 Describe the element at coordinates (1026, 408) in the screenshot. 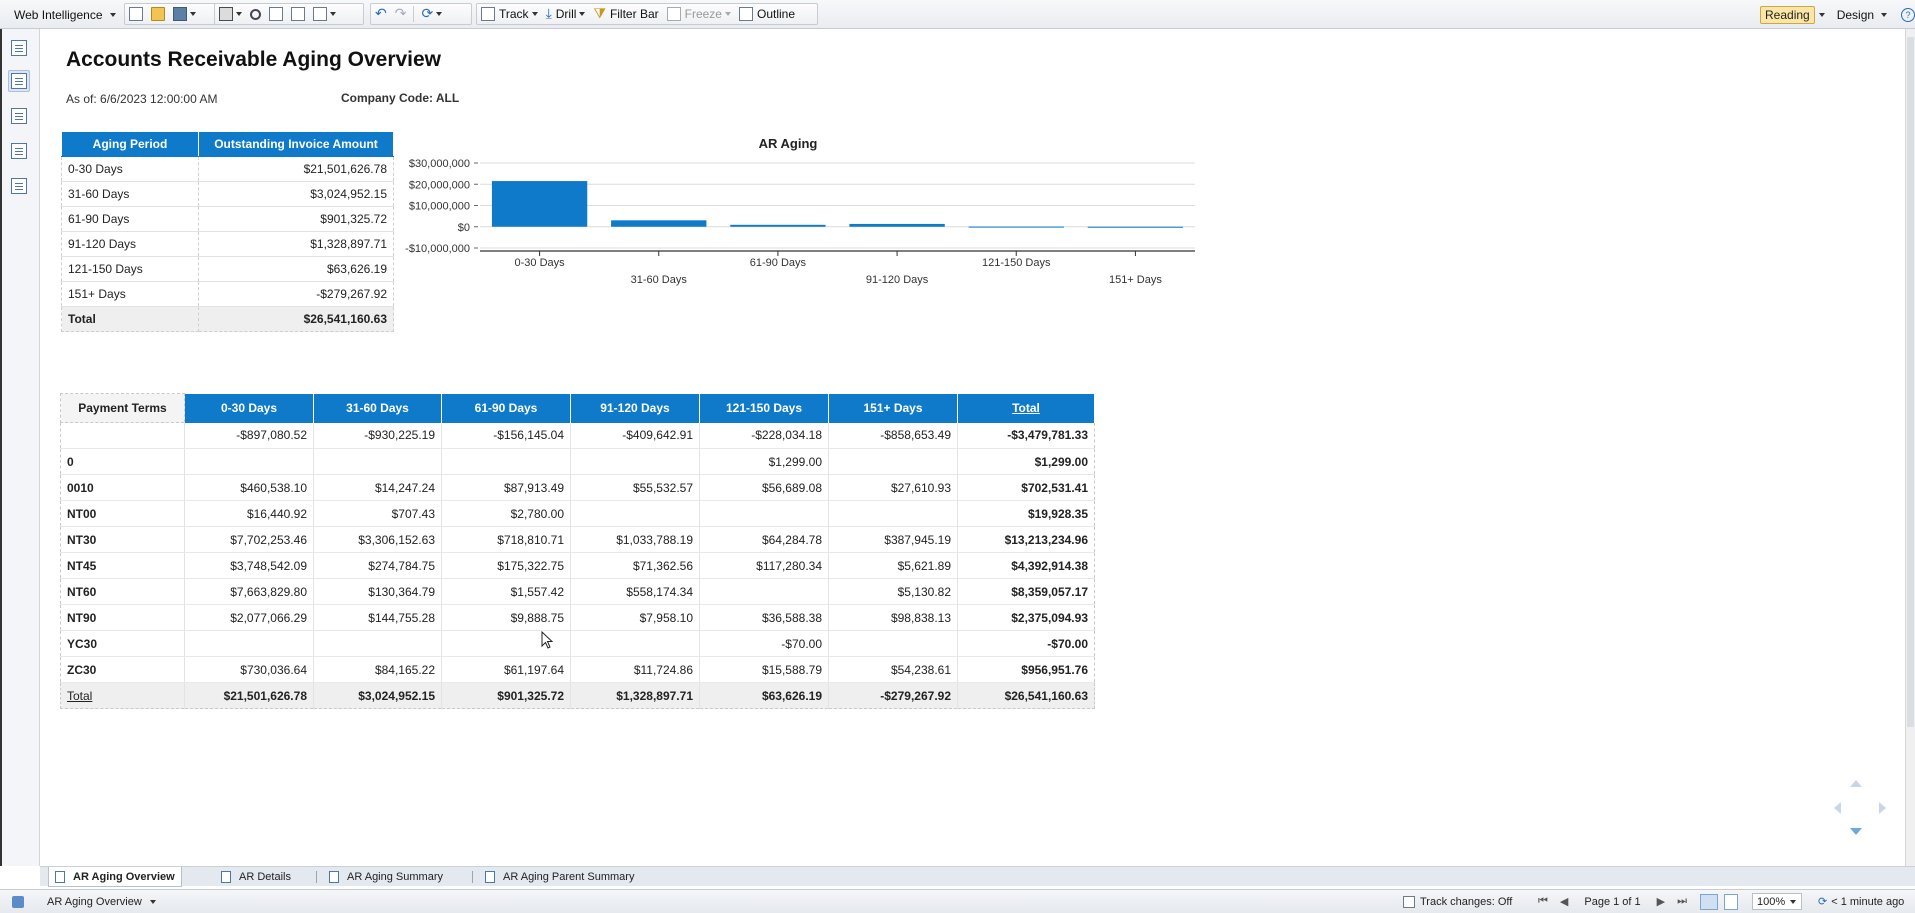

I see `header-total: Total` at that location.